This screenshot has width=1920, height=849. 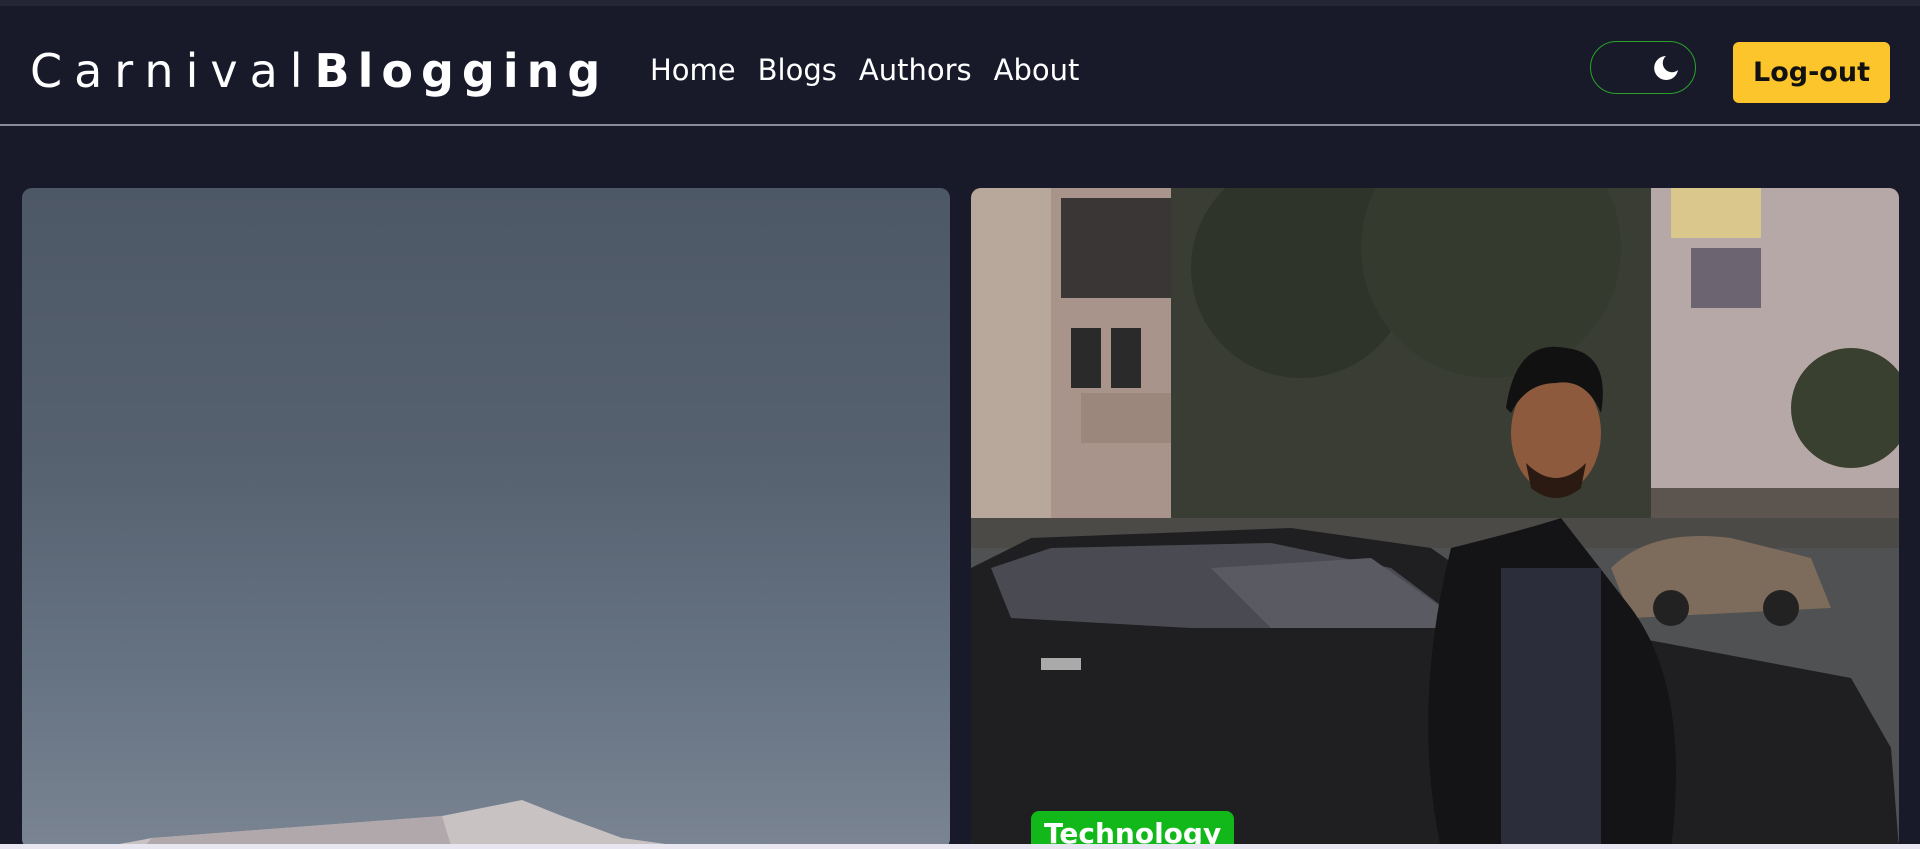 I want to click on nav-home-link: Home, so click(x=693, y=70).